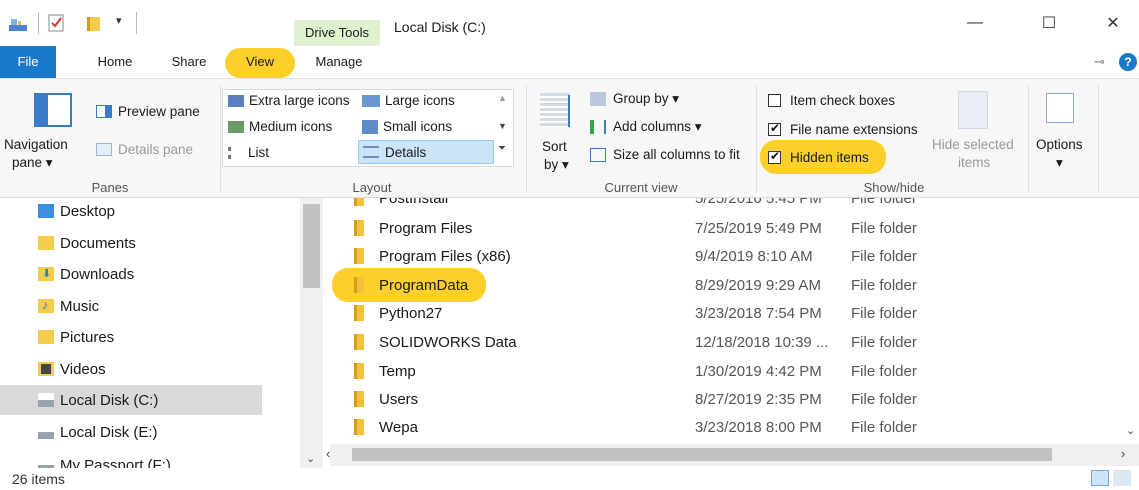  What do you see at coordinates (426, 228) in the screenshot?
I see `file-name: Program Files` at bounding box center [426, 228].